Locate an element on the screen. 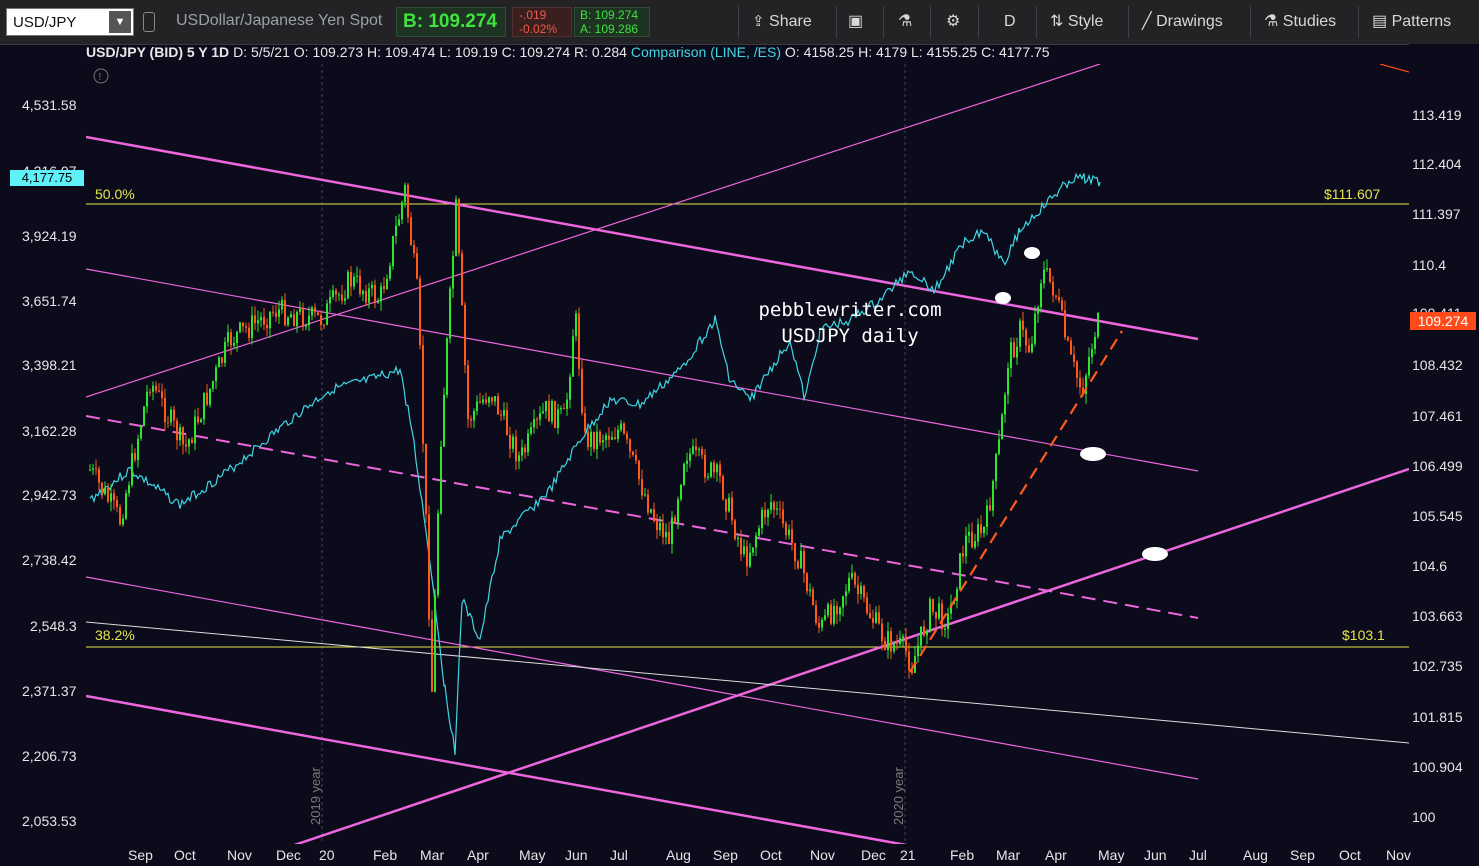 Image resolution: width=1479 pixels, height=866 pixels. x-tick: Nov is located at coordinates (1398, 855).